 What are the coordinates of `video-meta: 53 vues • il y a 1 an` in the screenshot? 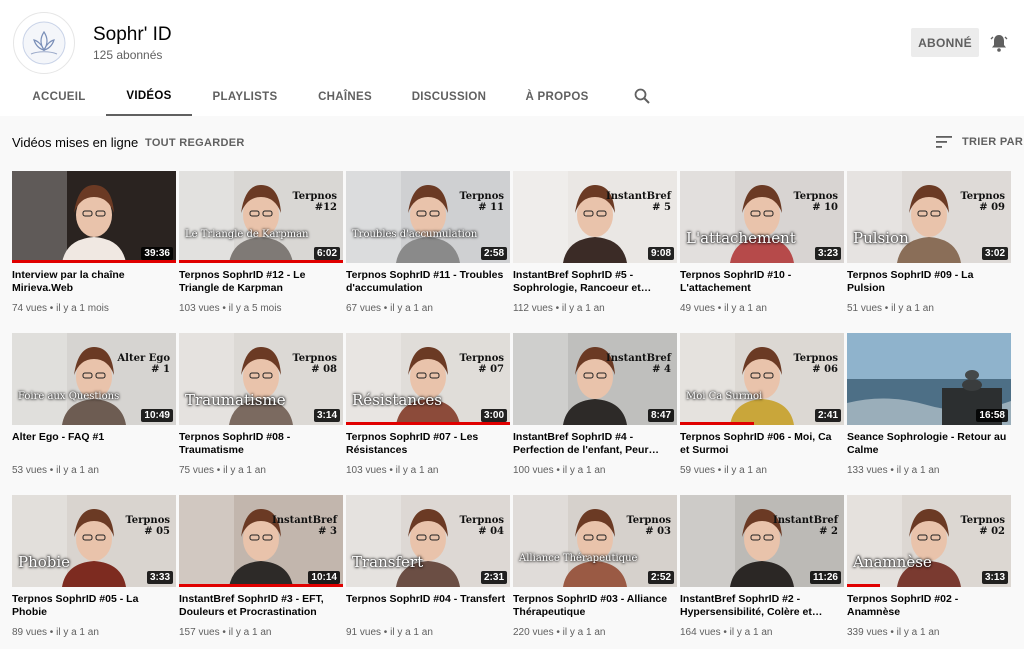 It's located at (94, 470).